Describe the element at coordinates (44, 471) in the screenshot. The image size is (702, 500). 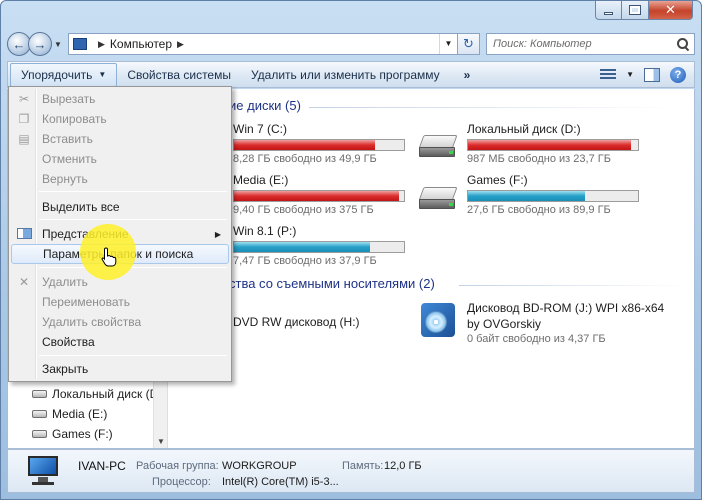
I see `computer-icon` at that location.